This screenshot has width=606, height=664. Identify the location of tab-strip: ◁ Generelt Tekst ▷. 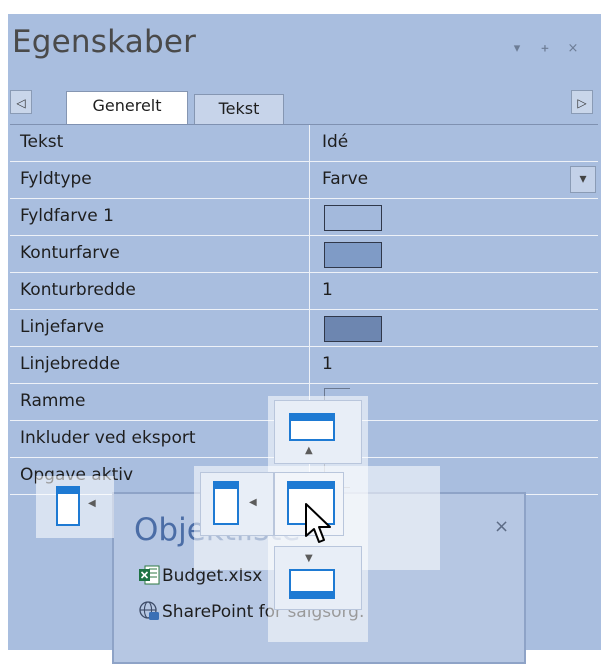
(304, 105).